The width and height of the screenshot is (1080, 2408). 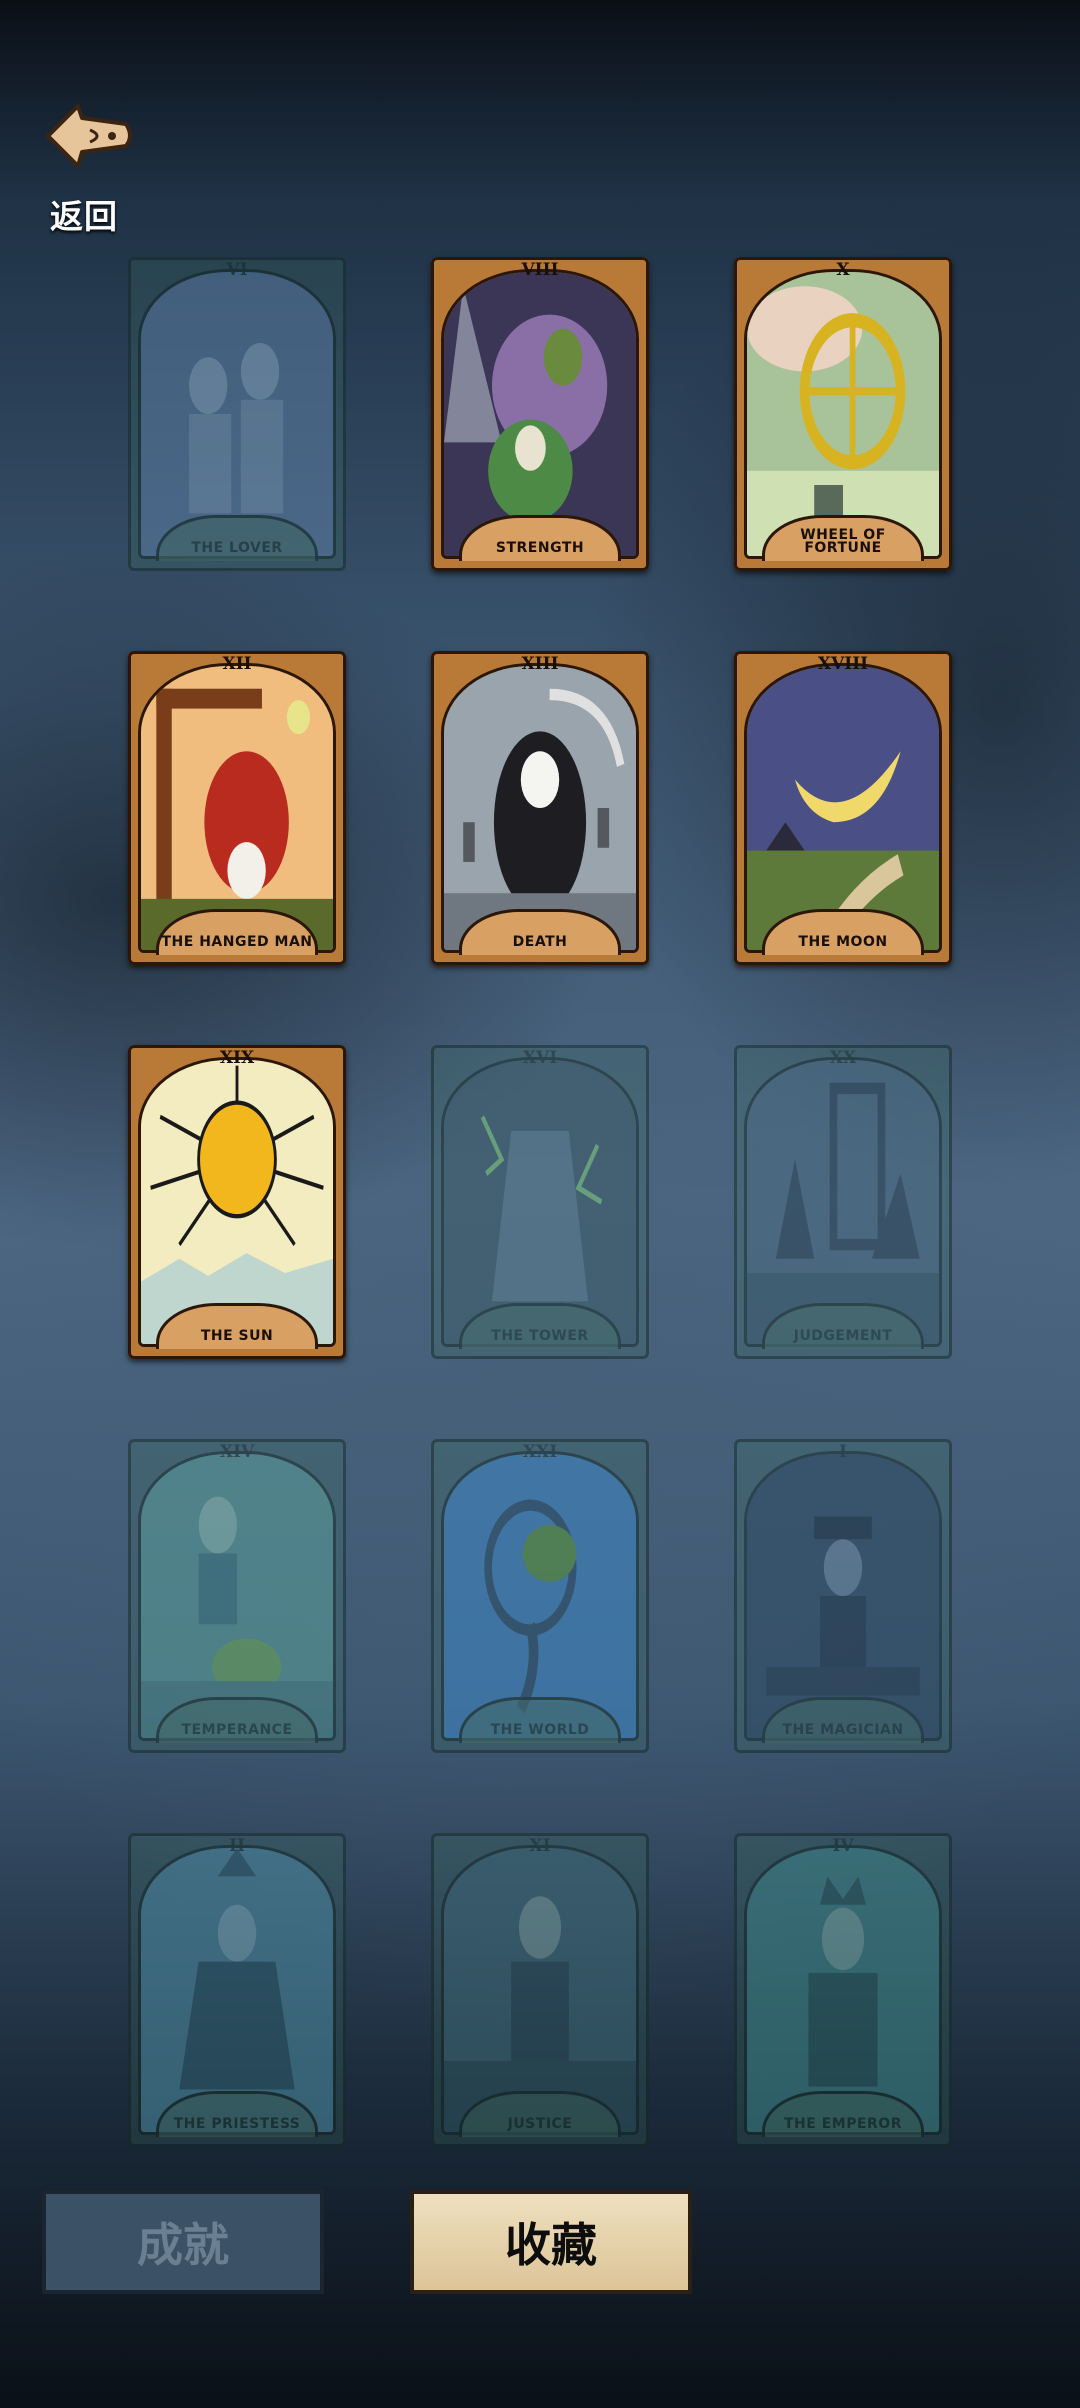 What do you see at coordinates (237, 270) in the screenshot?
I see `card-numeral: VI` at bounding box center [237, 270].